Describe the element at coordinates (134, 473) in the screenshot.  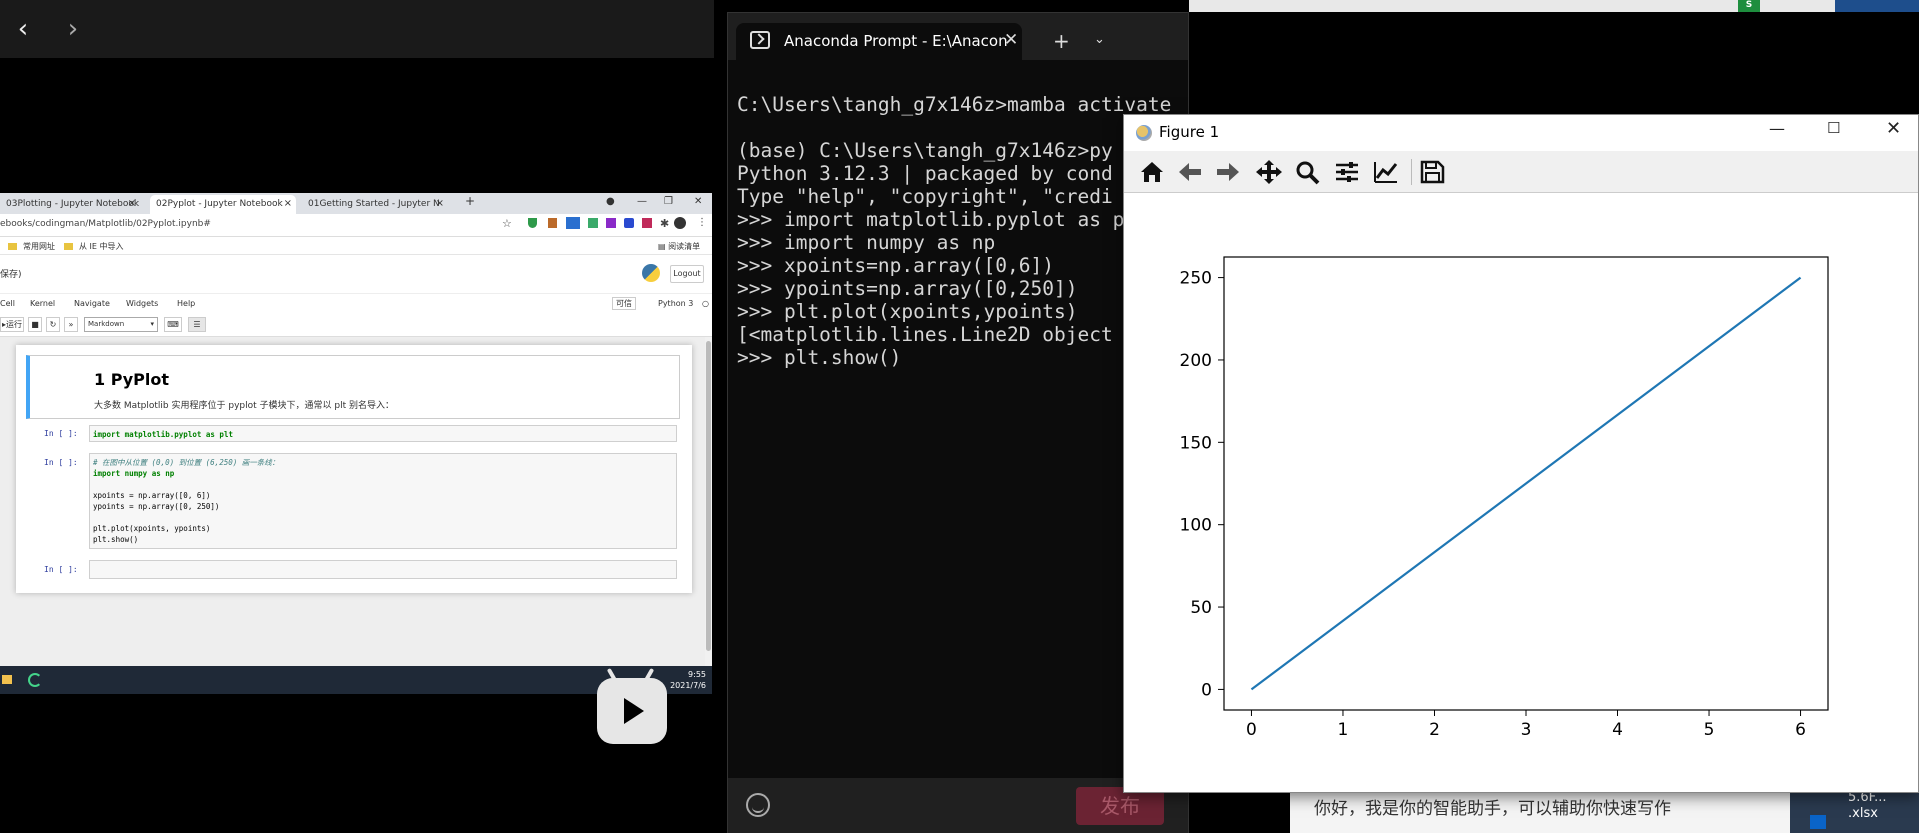
I see `code-line: import numpy as np` at that location.